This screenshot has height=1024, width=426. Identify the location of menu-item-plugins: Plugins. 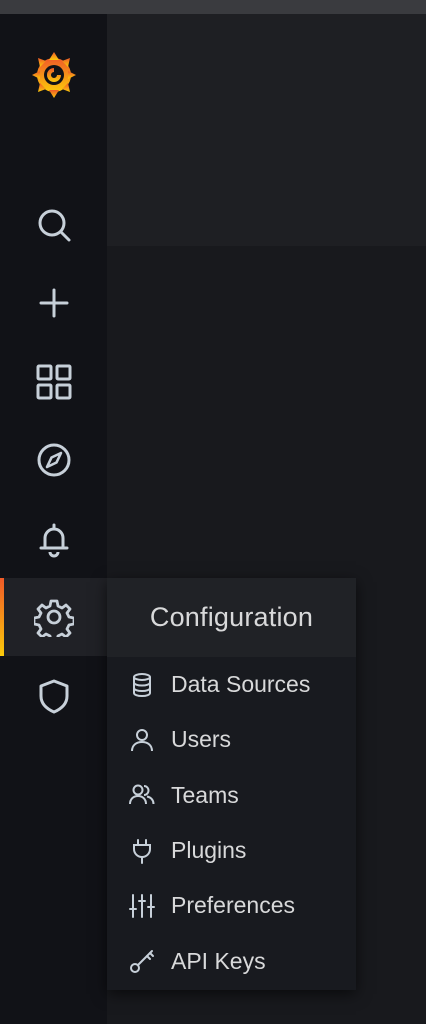
(231, 850).